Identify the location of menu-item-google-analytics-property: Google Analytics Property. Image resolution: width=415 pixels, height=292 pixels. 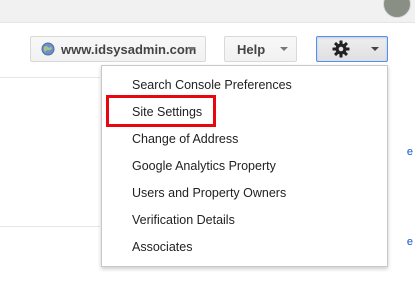
(244, 166).